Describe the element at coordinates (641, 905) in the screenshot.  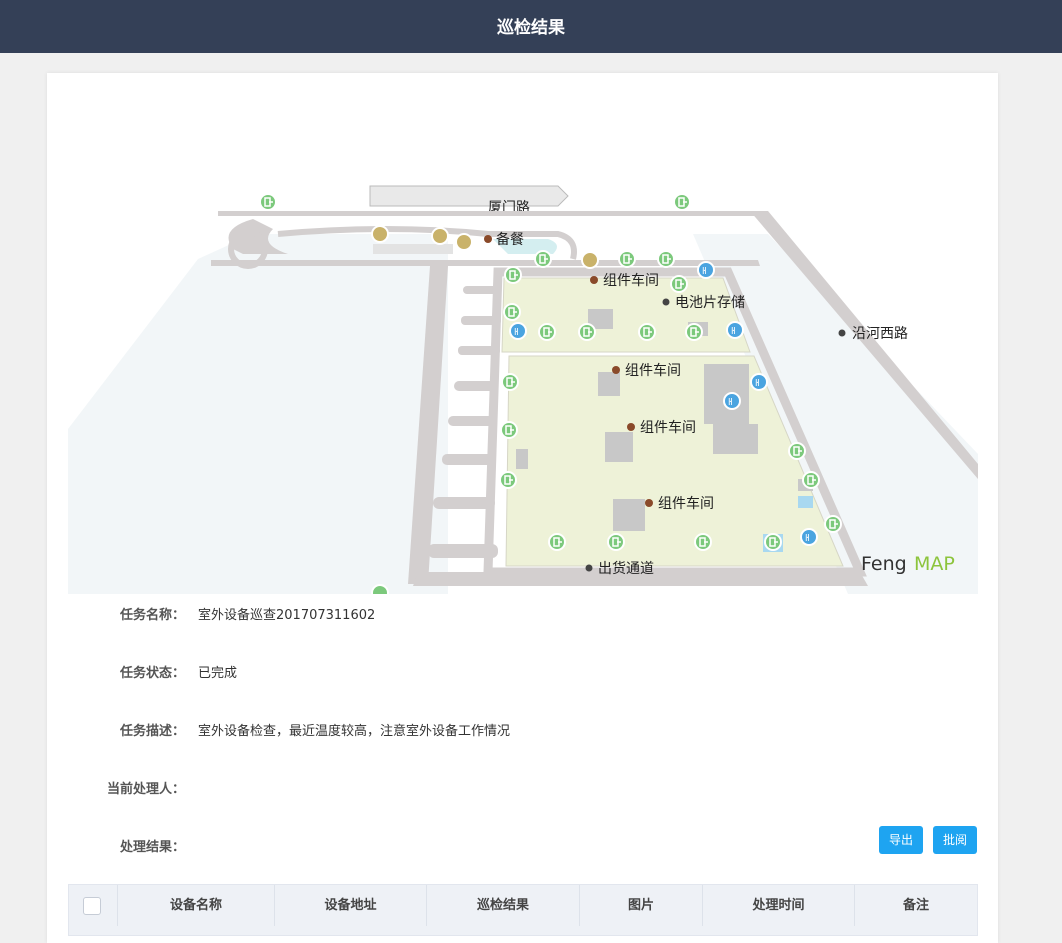
I see `col-image: 图片` at that location.